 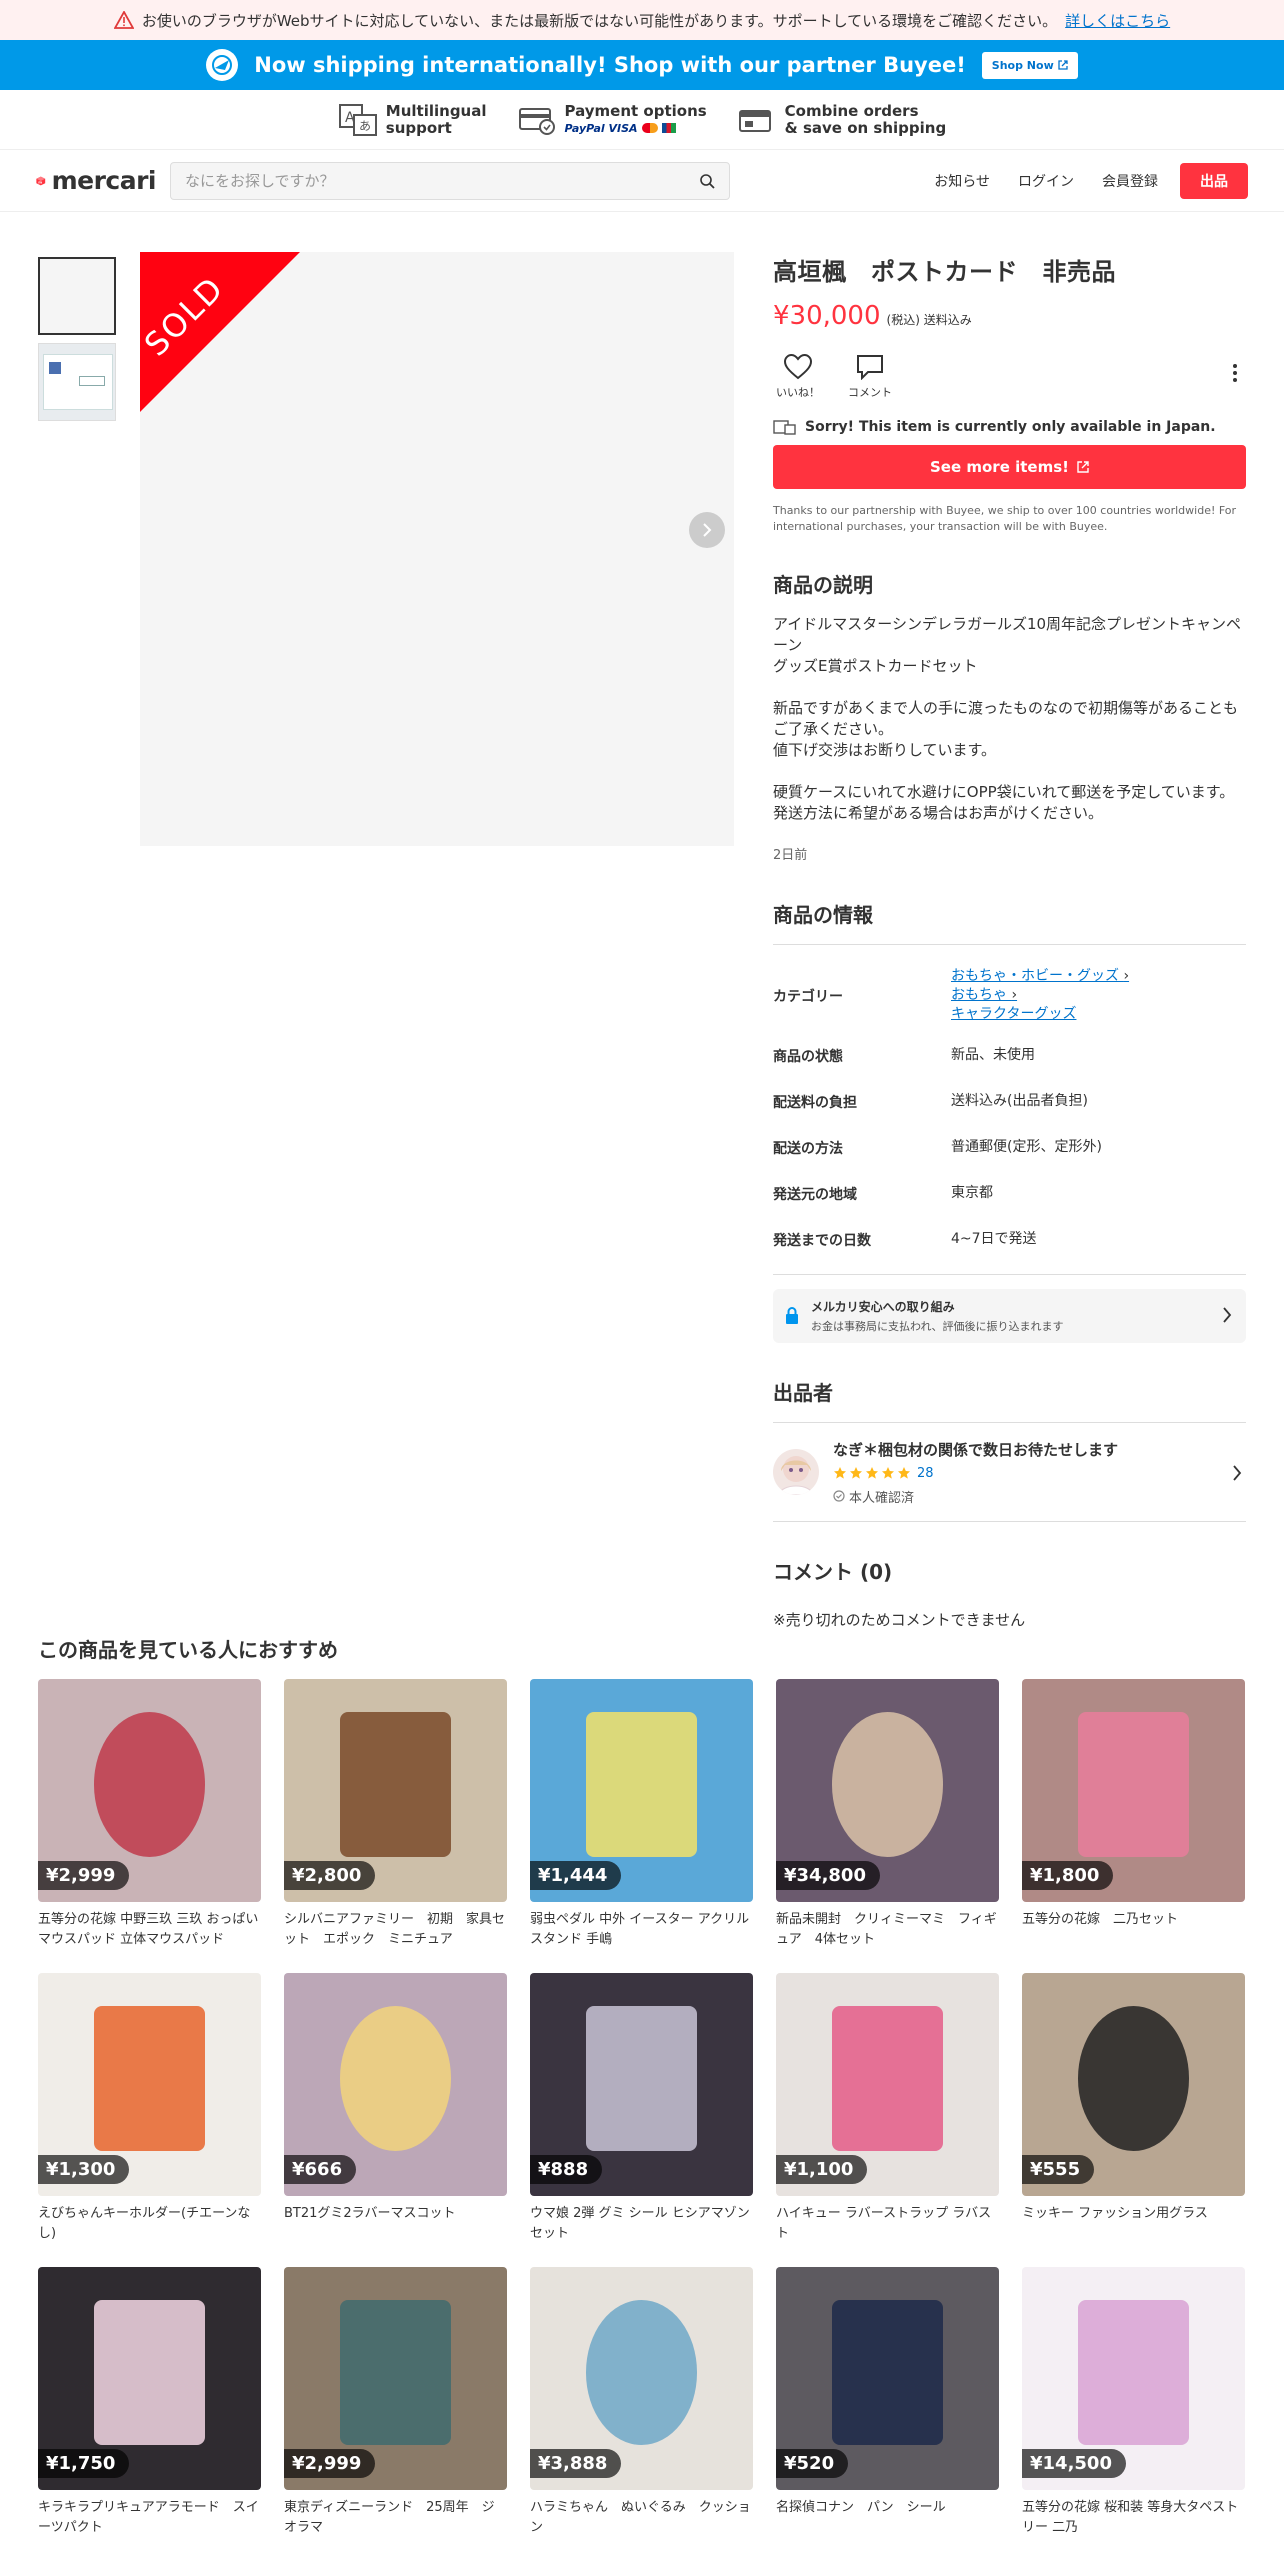 What do you see at coordinates (707, 181) in the screenshot?
I see `search-icon` at bounding box center [707, 181].